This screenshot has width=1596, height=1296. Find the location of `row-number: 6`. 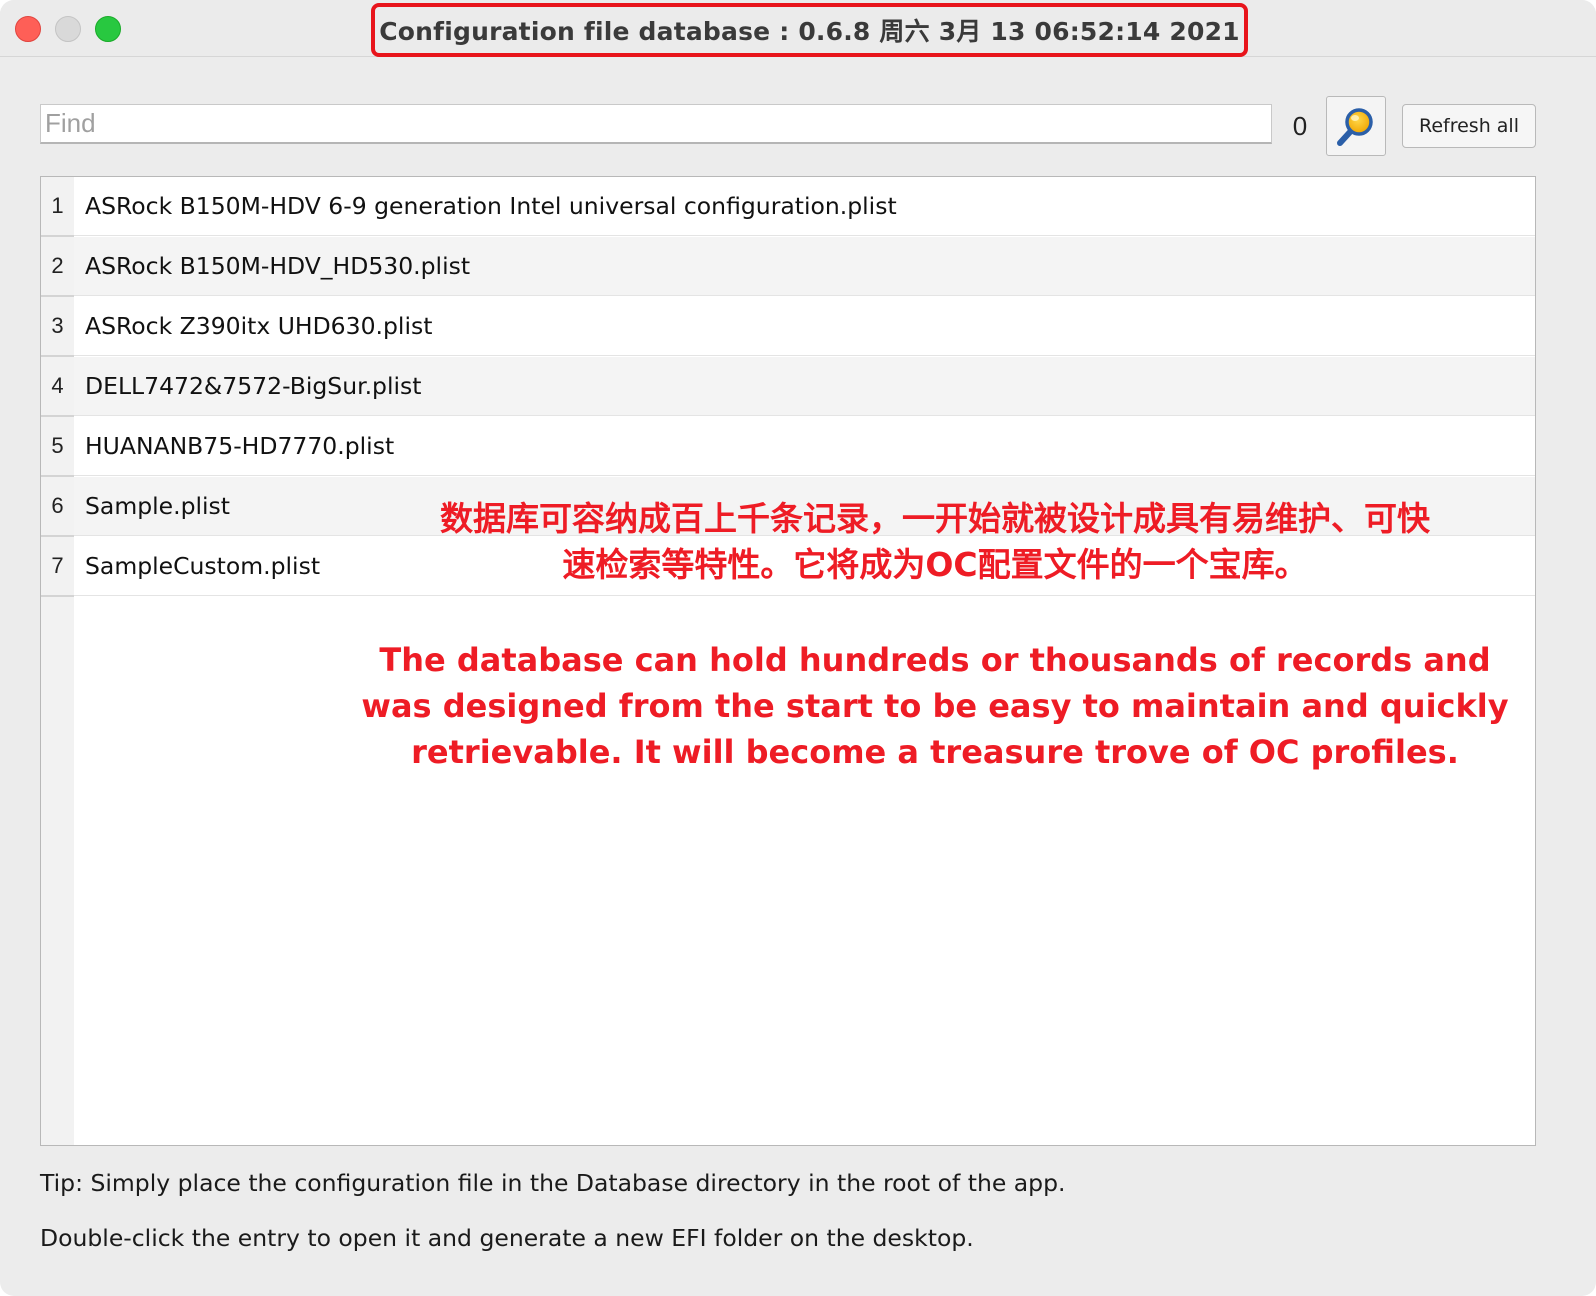

row-number: 6 is located at coordinates (57, 507).